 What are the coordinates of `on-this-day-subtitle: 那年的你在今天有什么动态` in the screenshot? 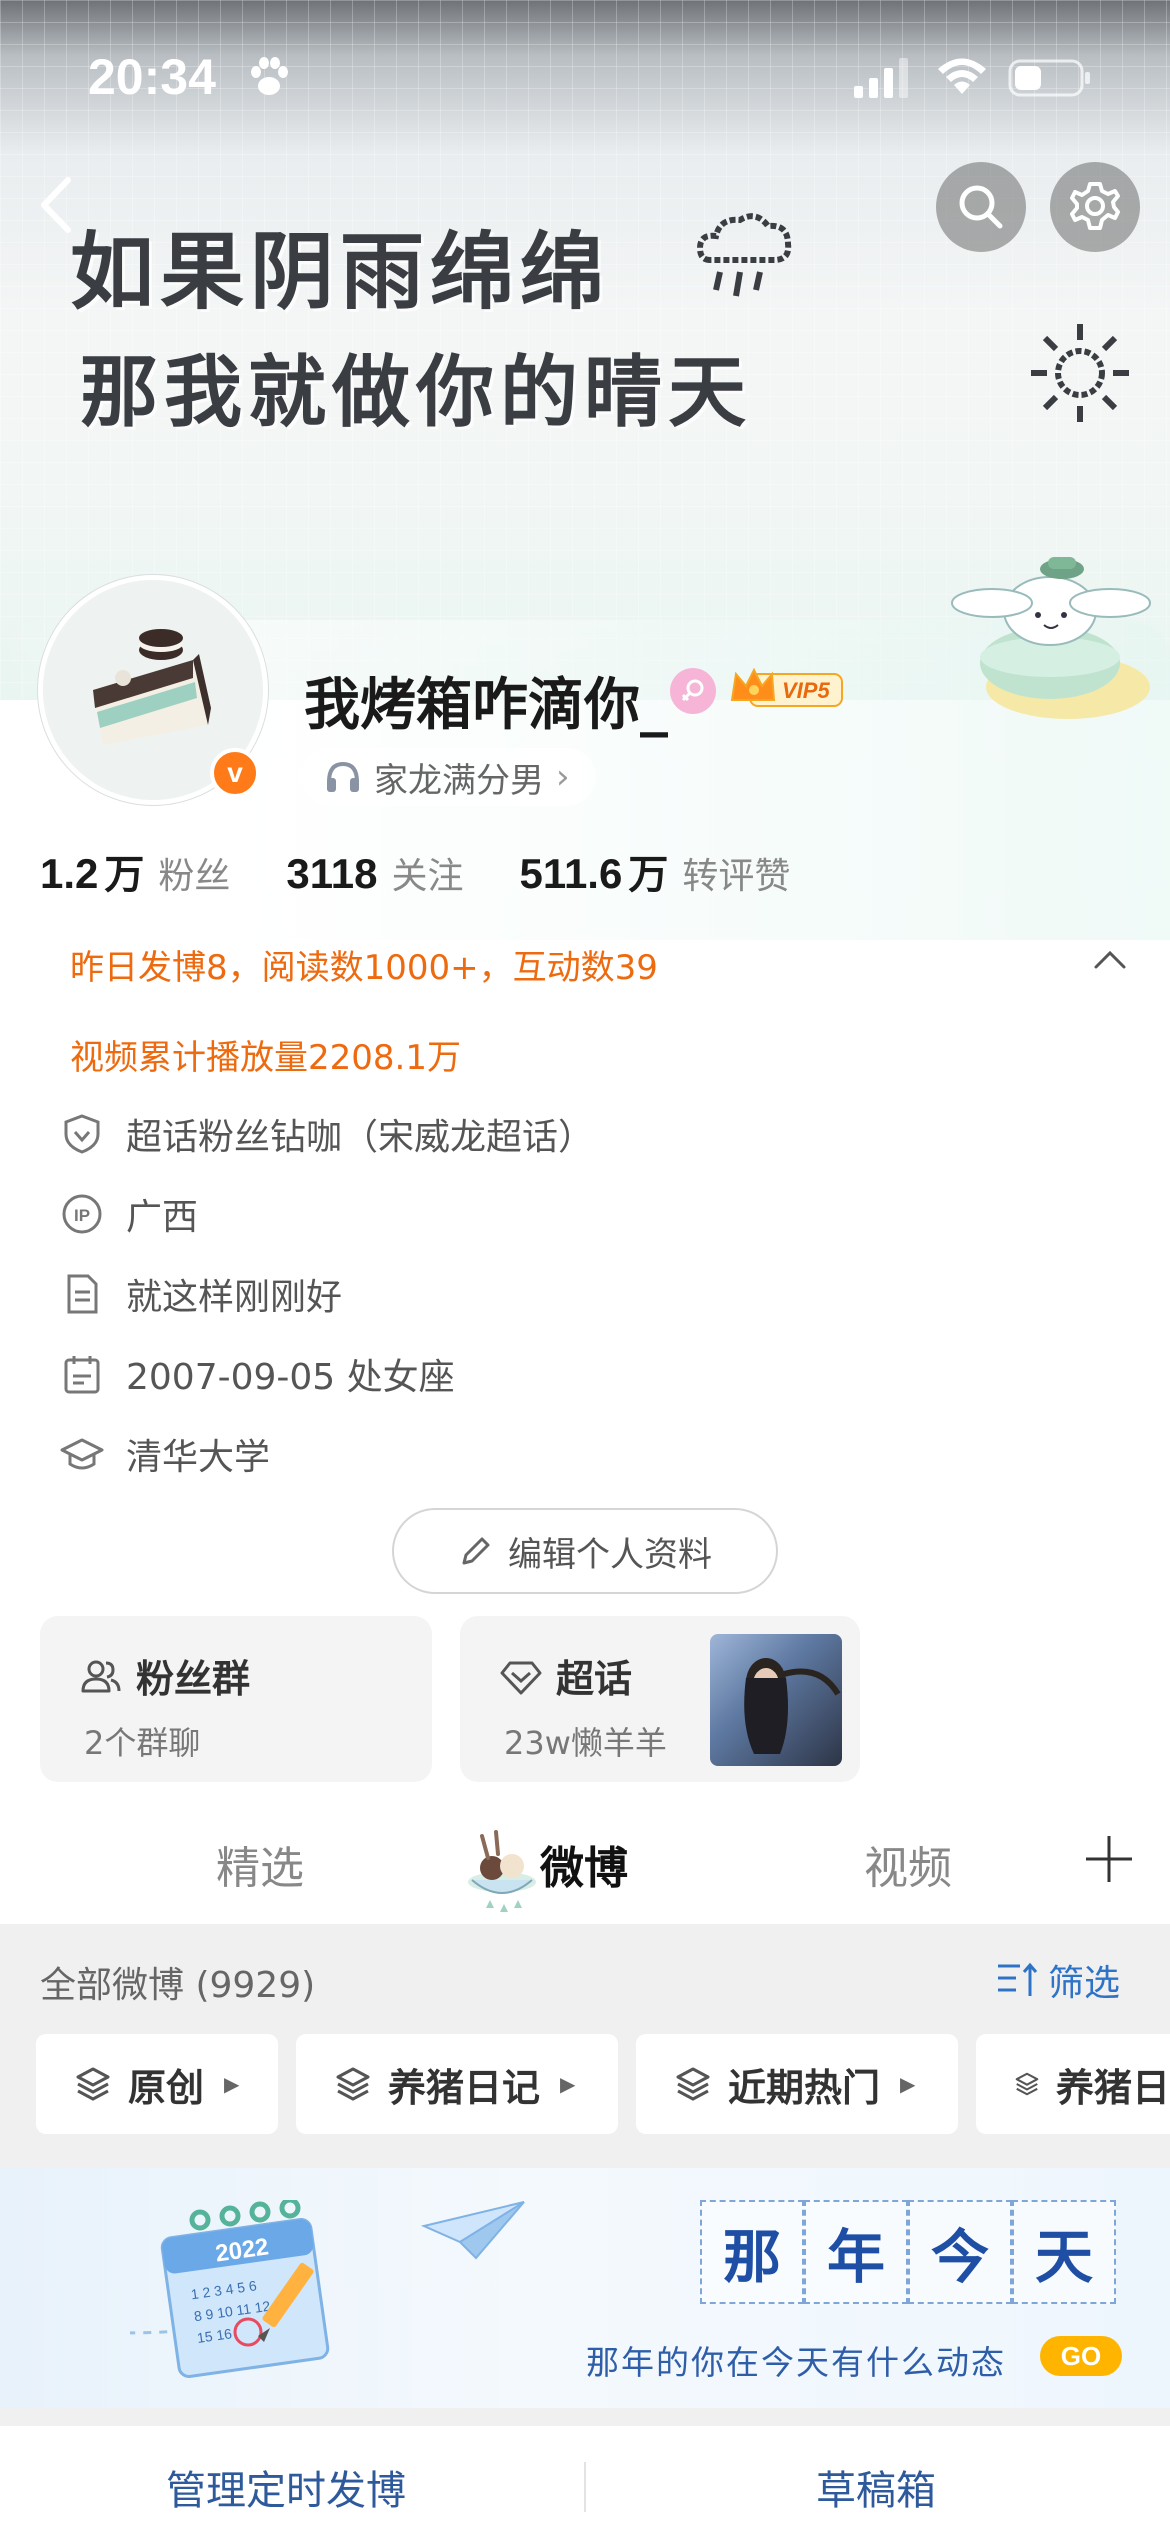 It's located at (796, 2362).